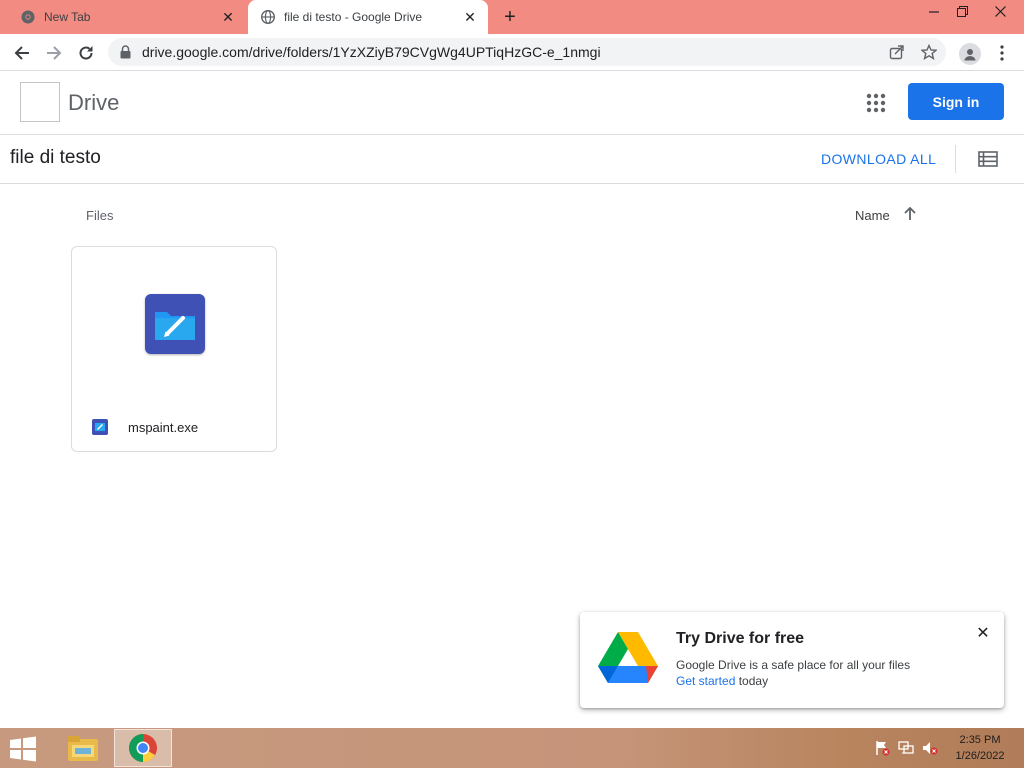 Image resolution: width=1024 pixels, height=768 pixels. What do you see at coordinates (175, 324) in the screenshot?
I see `file-thumbnail-paint-icon` at bounding box center [175, 324].